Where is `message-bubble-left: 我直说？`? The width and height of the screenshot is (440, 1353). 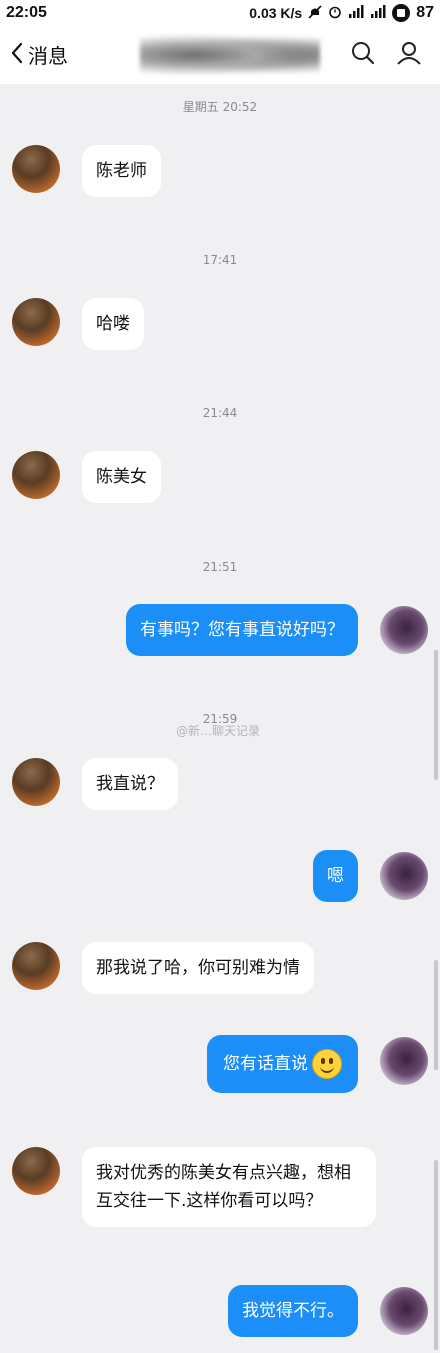
message-bubble-left: 我直说？ is located at coordinates (130, 784).